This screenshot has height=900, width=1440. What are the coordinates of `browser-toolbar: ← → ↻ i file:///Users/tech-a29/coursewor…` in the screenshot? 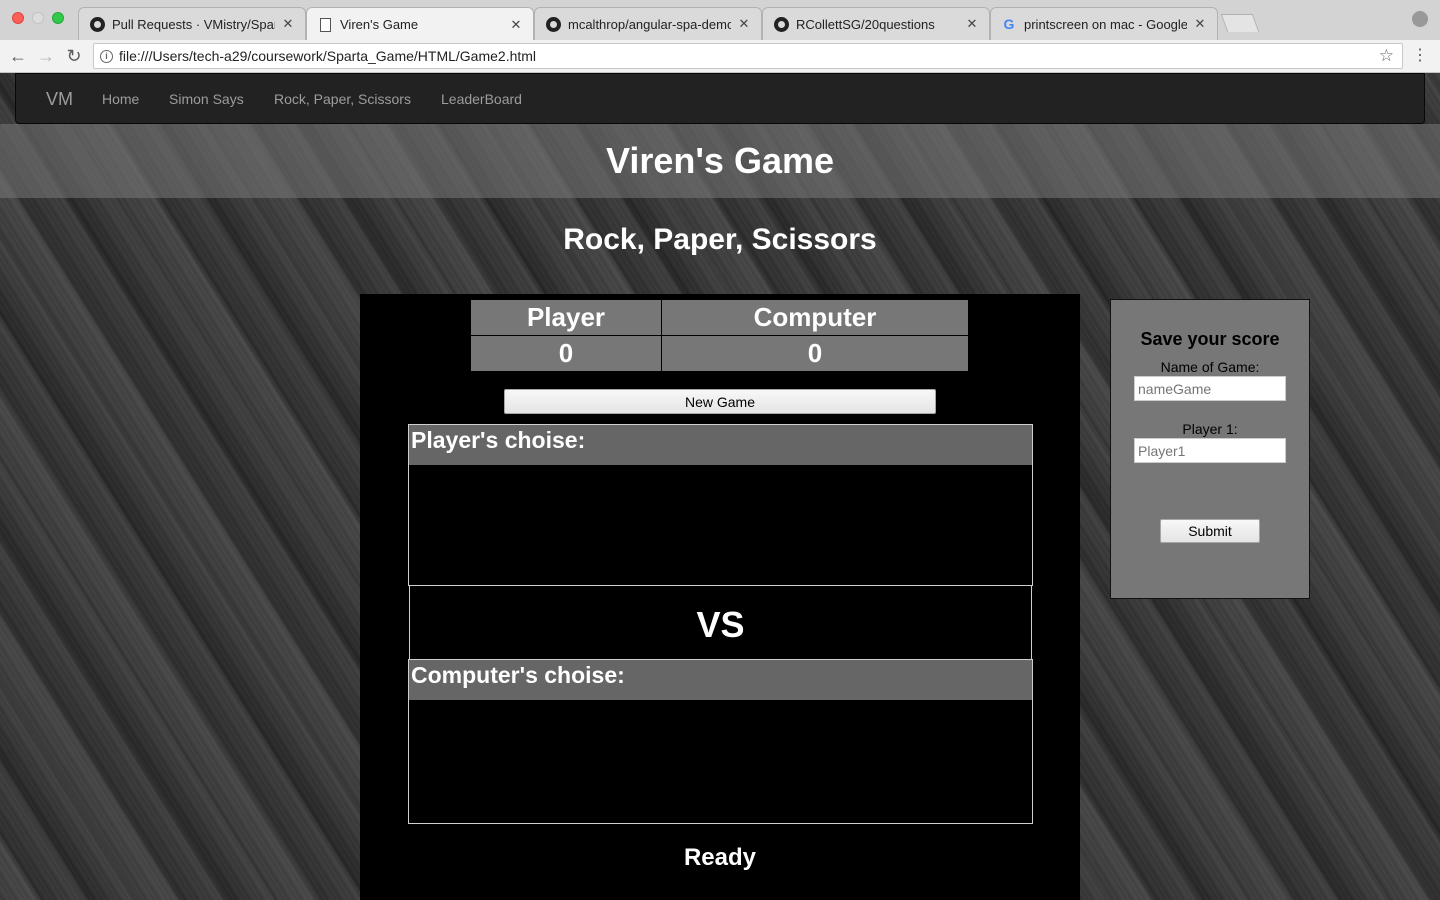 It's located at (720, 56).